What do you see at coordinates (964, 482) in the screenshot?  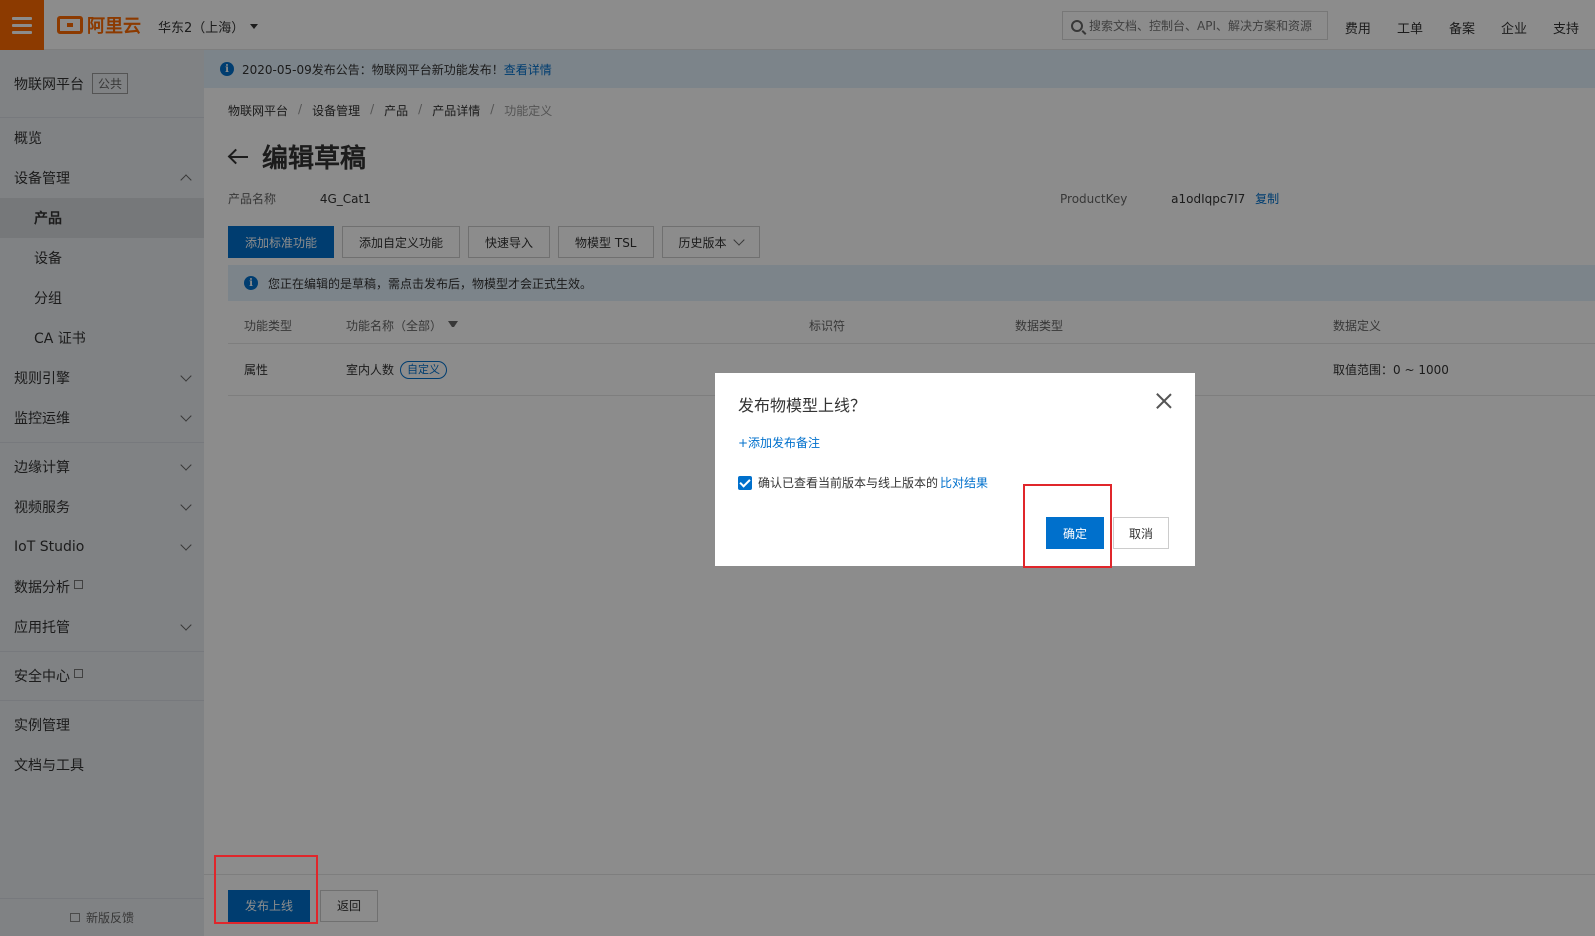 I see `compare-result-link: 比对结果` at bounding box center [964, 482].